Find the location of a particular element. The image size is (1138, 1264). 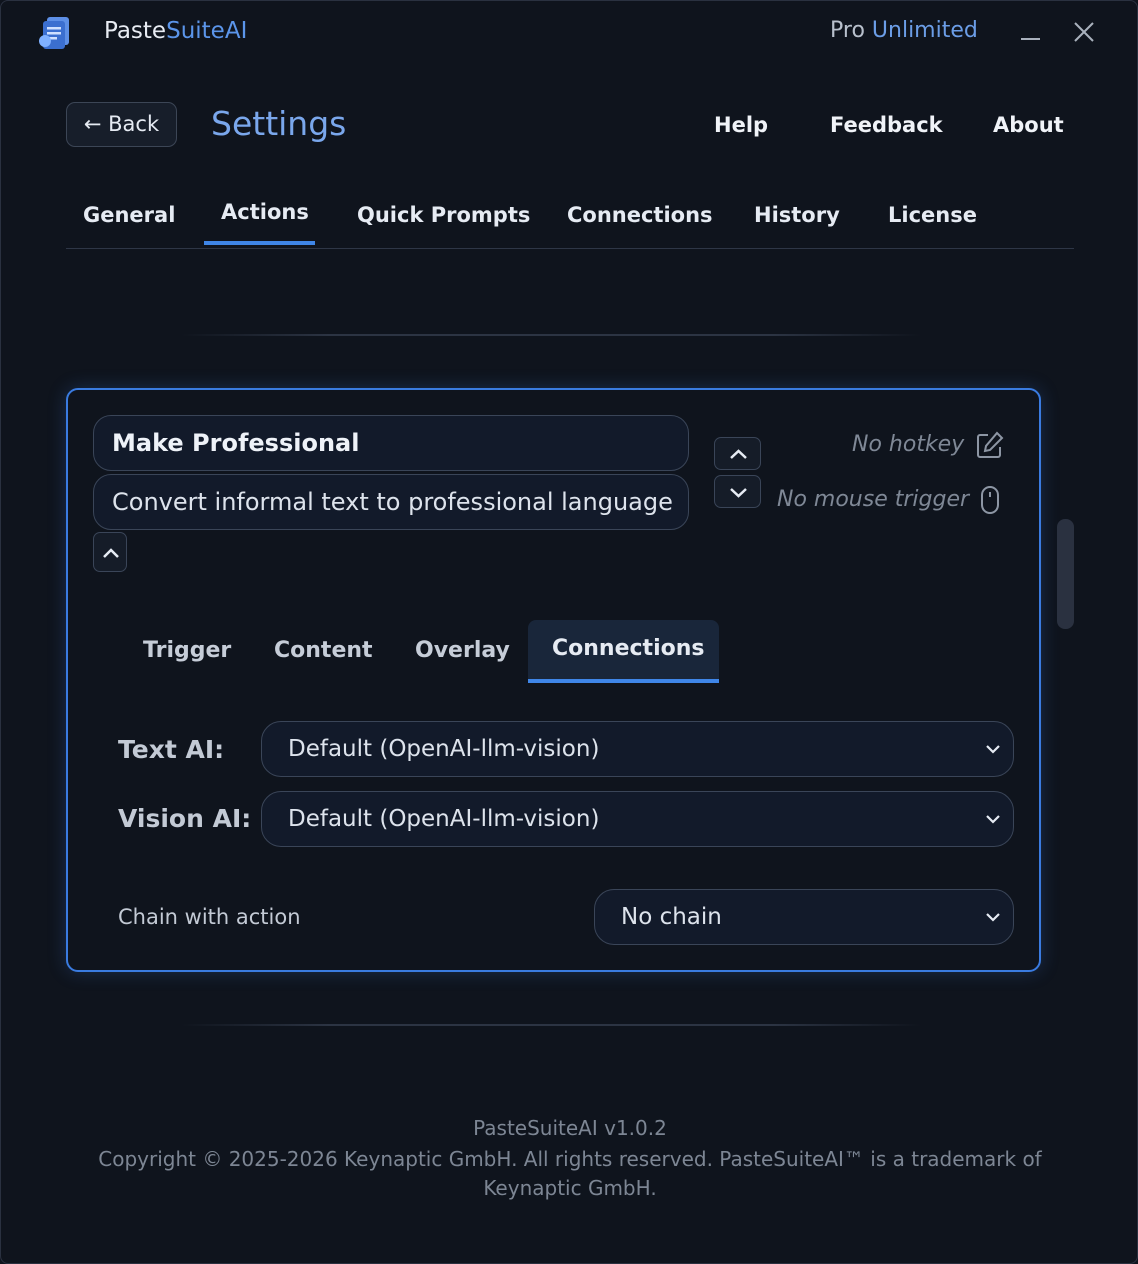

active-tab-indicator is located at coordinates (259, 243).